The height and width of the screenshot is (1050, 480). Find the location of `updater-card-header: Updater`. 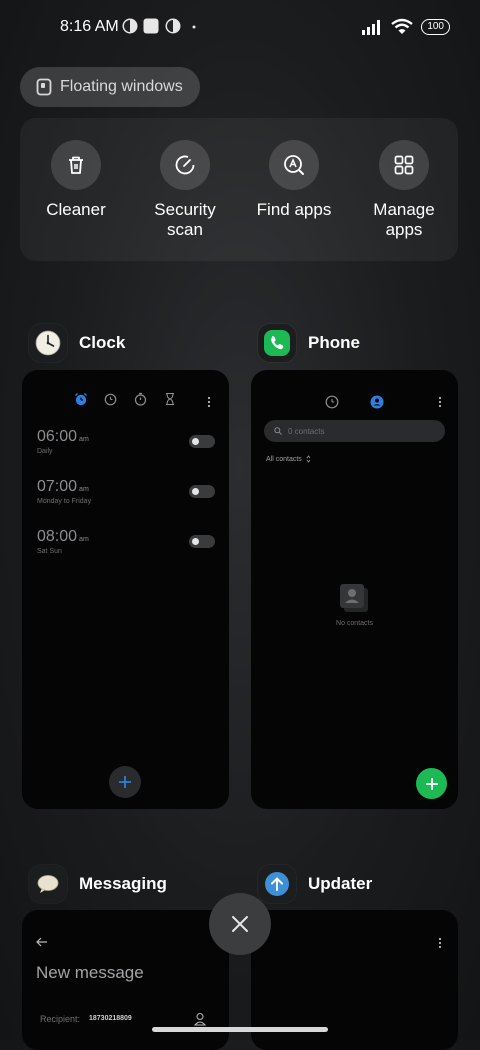

updater-card-header: Updater is located at coordinates (315, 884).